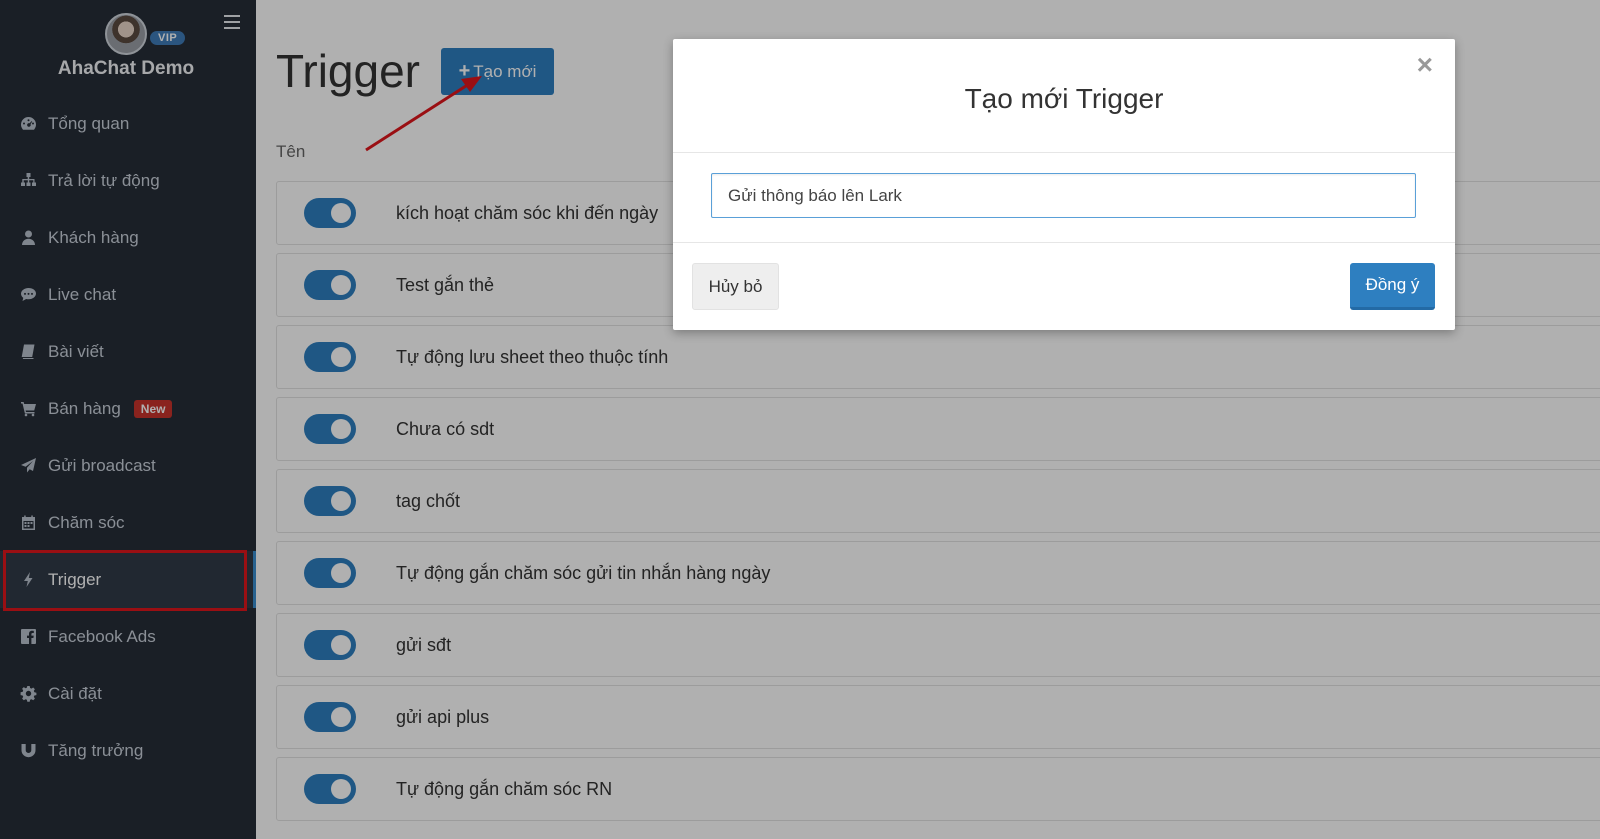 Image resolution: width=1600 pixels, height=839 pixels. What do you see at coordinates (1064, 286) in the screenshot?
I see `modal-footer: Hủy bỏ Đồng ý` at bounding box center [1064, 286].